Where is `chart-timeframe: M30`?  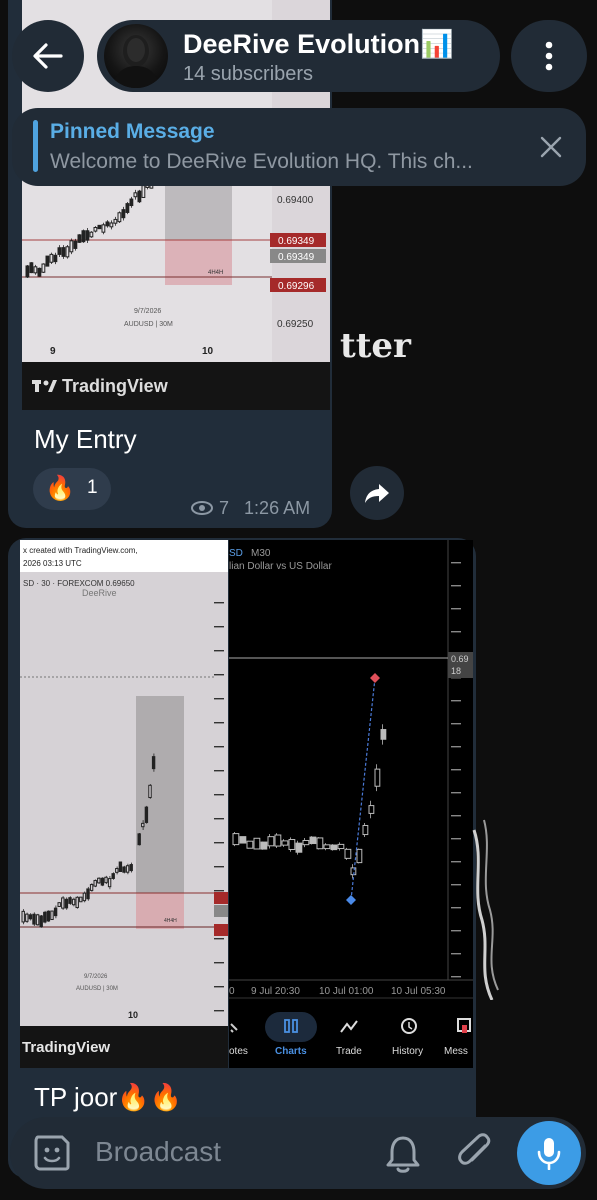
chart-timeframe: M30 is located at coordinates (261, 553).